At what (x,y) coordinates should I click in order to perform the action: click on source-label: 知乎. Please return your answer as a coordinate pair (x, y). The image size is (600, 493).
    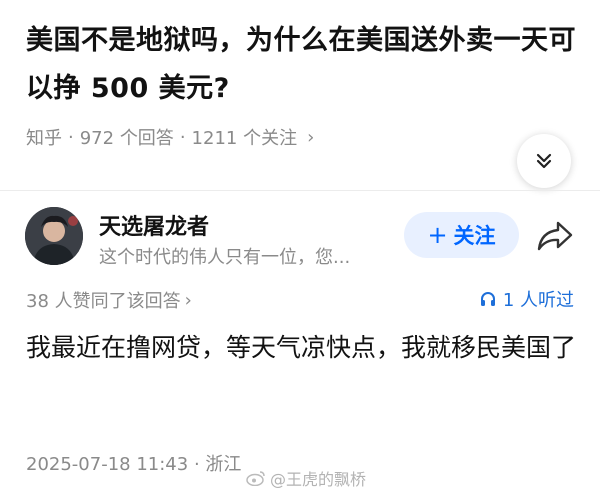
    Looking at the image, I should click on (44, 138).